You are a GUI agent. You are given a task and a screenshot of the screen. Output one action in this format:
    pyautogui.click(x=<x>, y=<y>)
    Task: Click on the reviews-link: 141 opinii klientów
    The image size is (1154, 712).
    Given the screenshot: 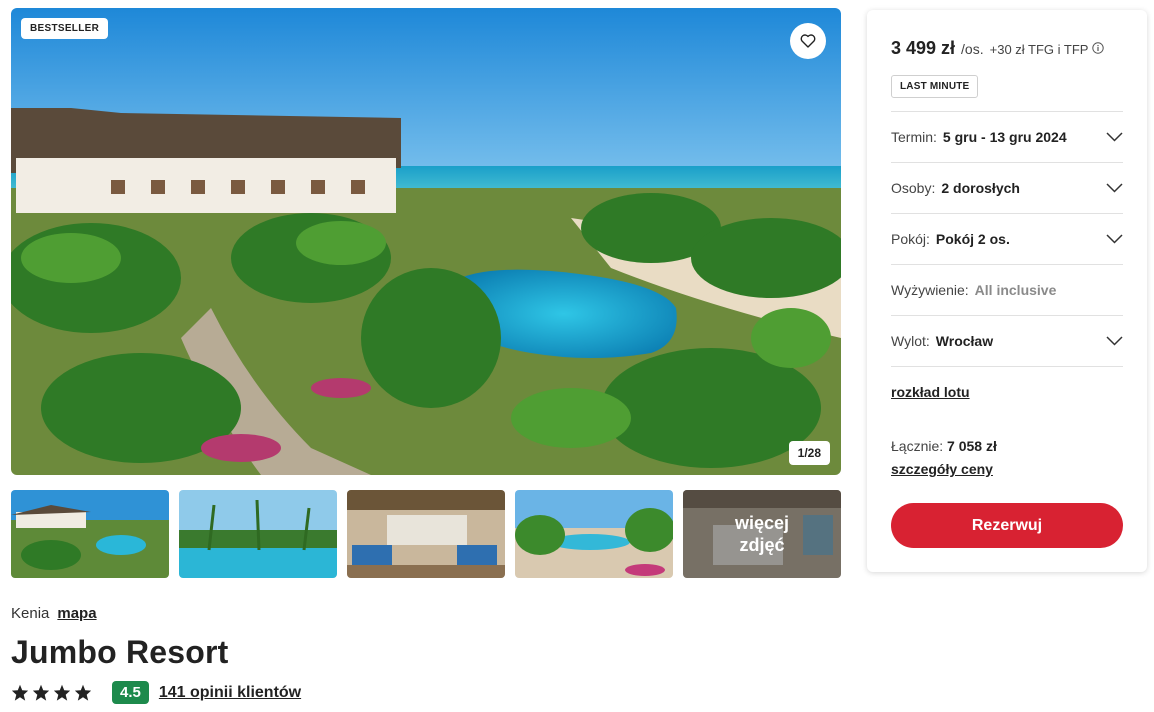 What is the action you would take?
    pyautogui.click(x=230, y=693)
    